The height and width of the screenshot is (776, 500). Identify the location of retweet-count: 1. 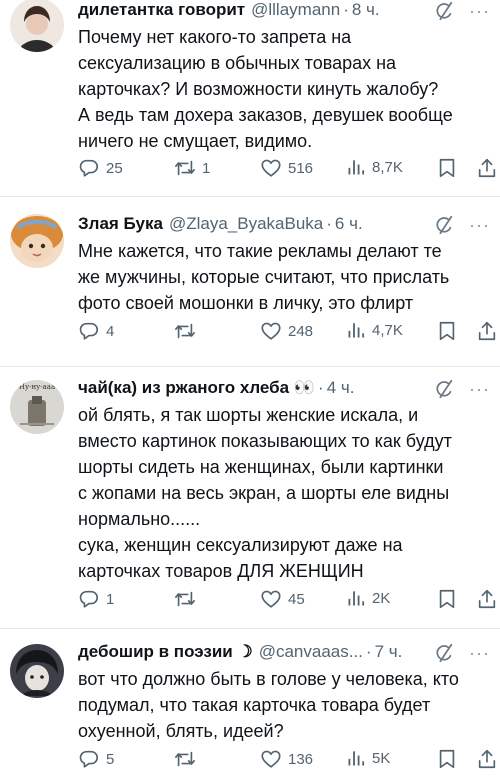
(206, 168).